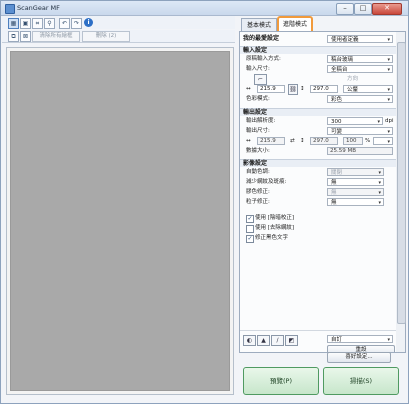 This screenshot has width=409, height=404. Describe the element at coordinates (266, 182) in the screenshot. I see `descreen-label: 減少網紋及斑痕:` at that location.